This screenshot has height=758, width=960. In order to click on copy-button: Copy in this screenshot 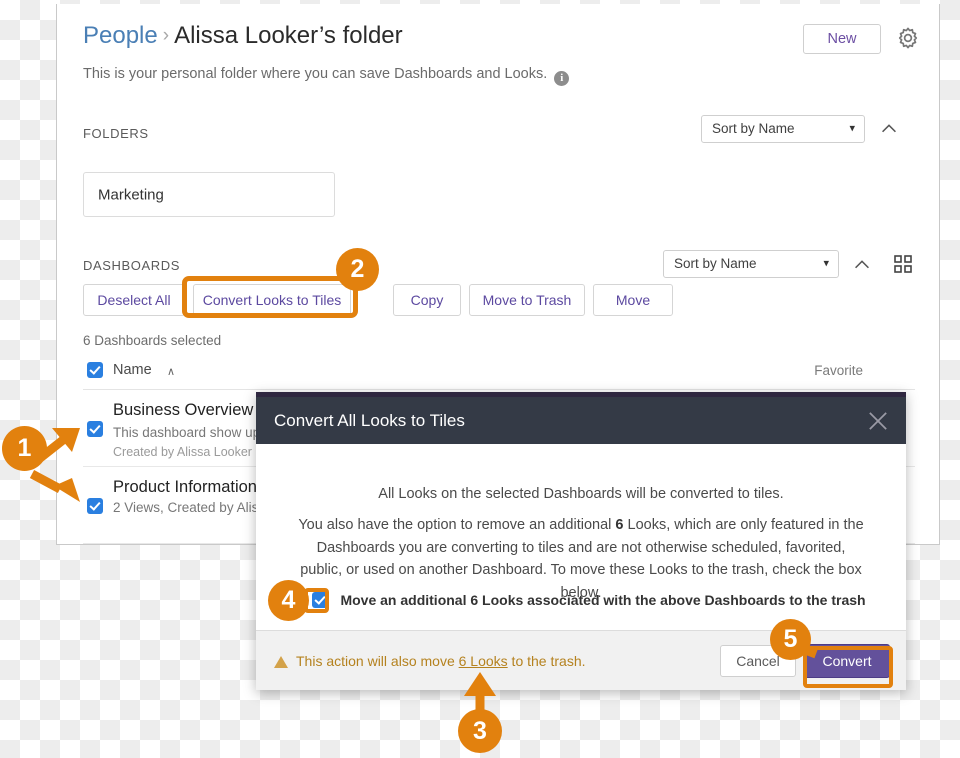, I will do `click(427, 300)`.